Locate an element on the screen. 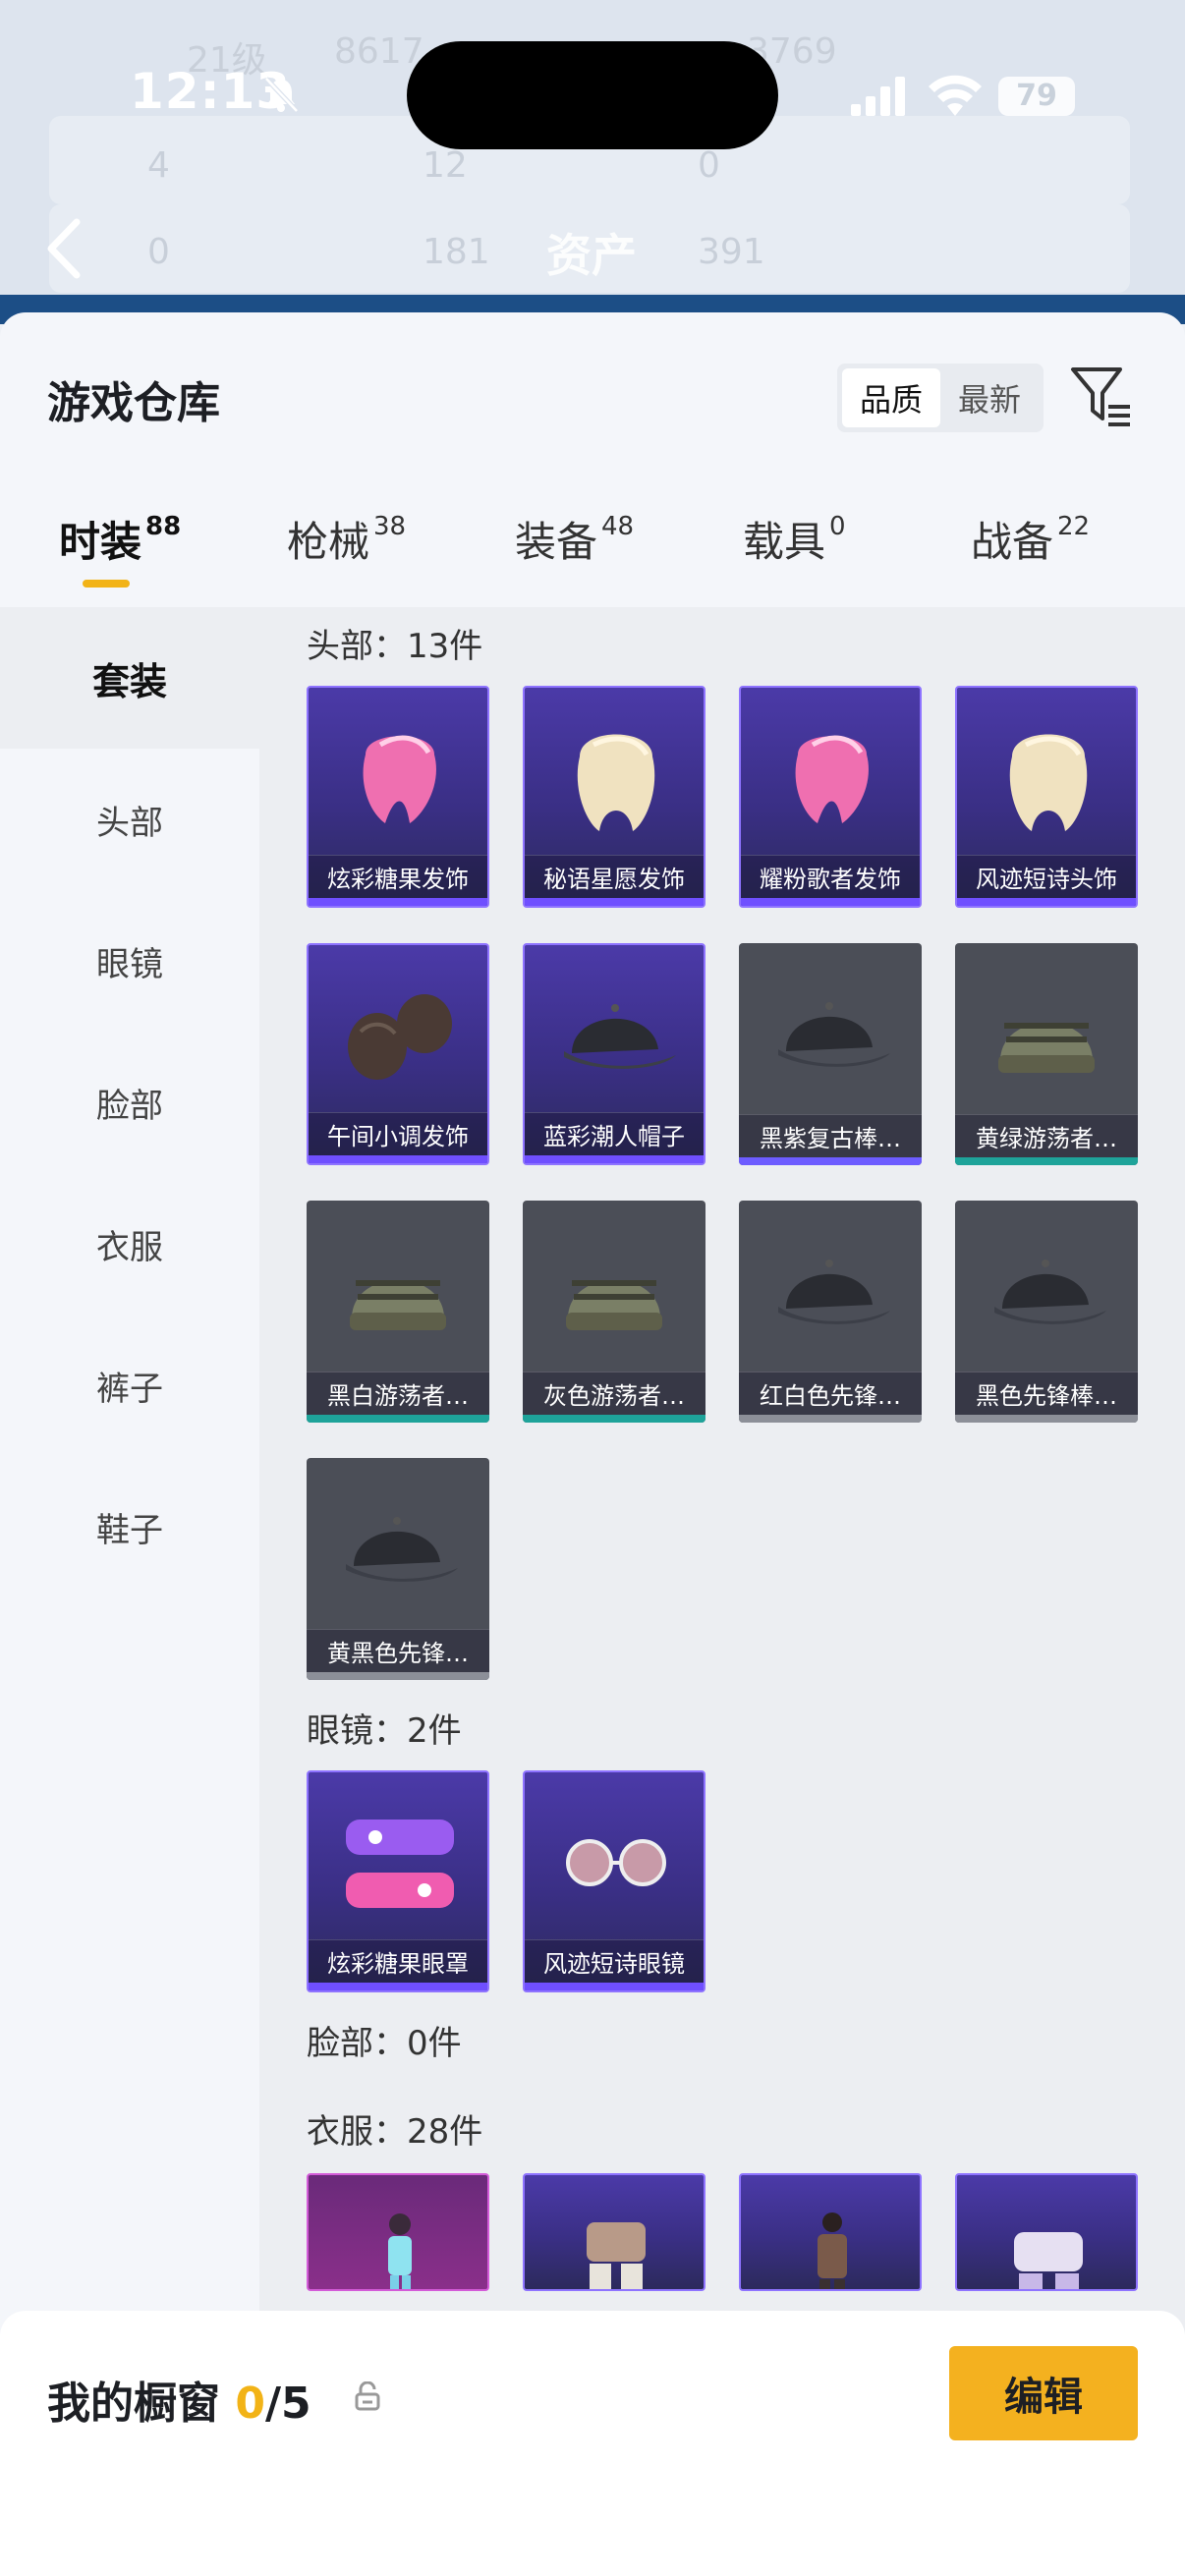 Image resolution: width=1185 pixels, height=2576 pixels. tab-label: 装备 is located at coordinates (557, 542).